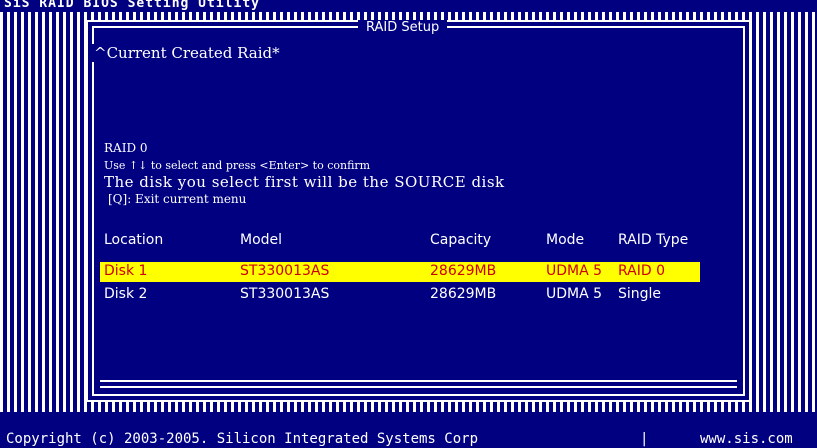 This screenshot has height=448, width=817. What do you see at coordinates (177, 199) in the screenshot?
I see `exit-hint: [Q]: Exit current menu` at bounding box center [177, 199].